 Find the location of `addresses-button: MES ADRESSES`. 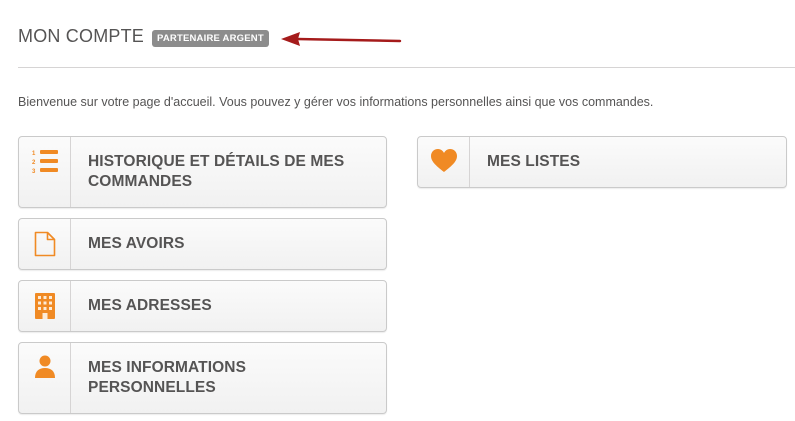

addresses-button: MES ADRESSES is located at coordinates (202, 306).